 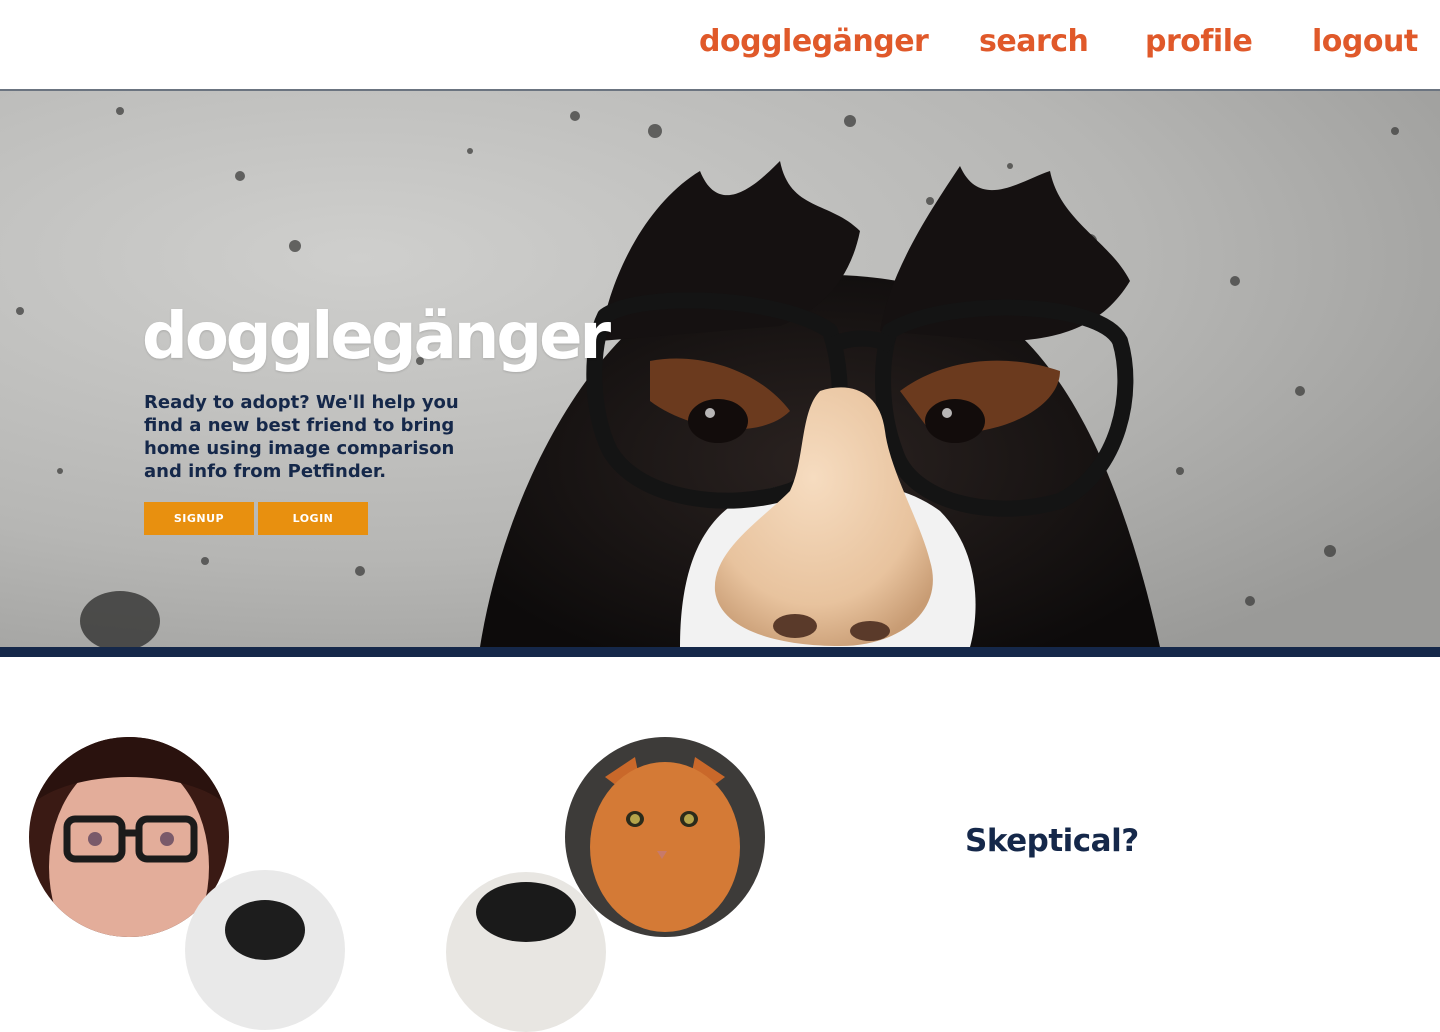 I want to click on skeptical-heading: Skeptical?, so click(x=1052, y=841).